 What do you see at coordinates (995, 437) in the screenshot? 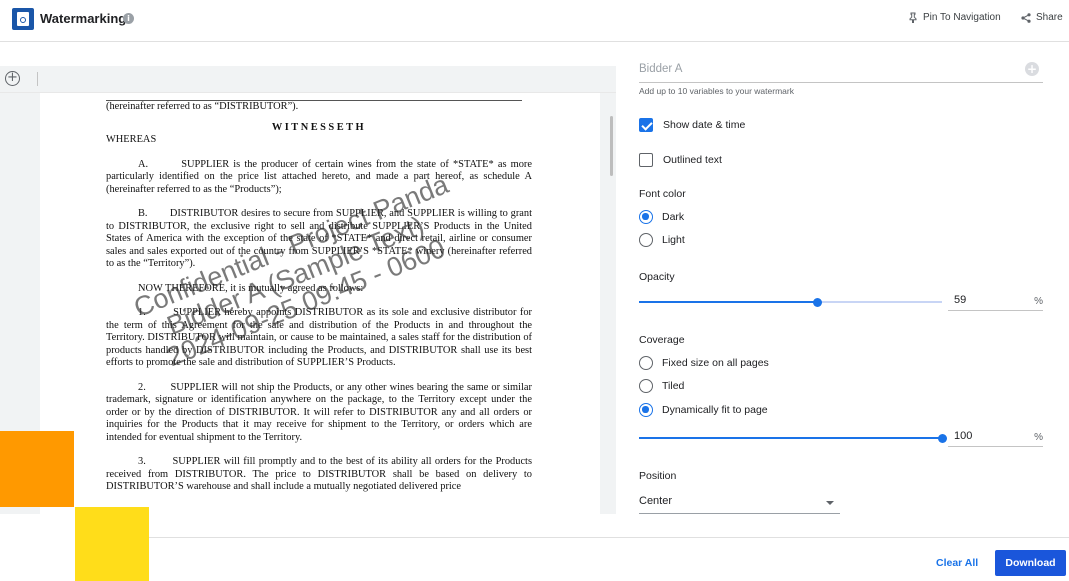
I see `coverage-input: 100 %` at bounding box center [995, 437].